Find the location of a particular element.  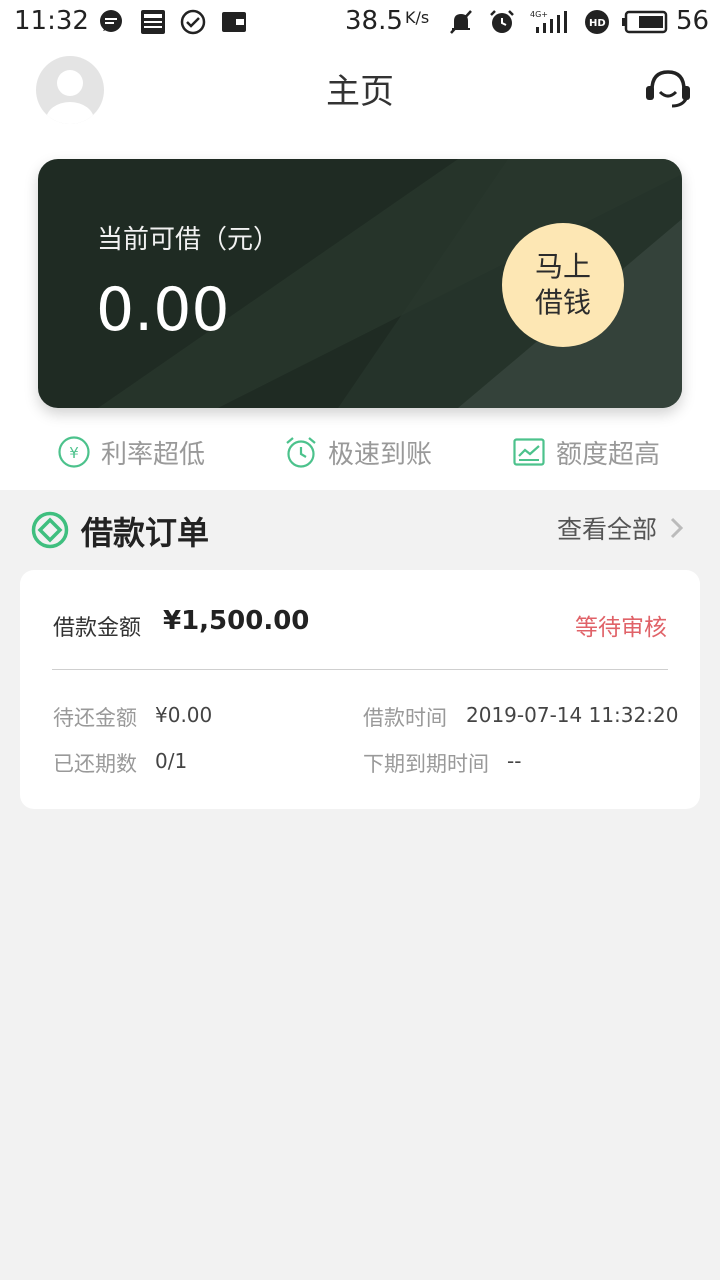

loan-amount: ¥1,500.00 is located at coordinates (236, 621).